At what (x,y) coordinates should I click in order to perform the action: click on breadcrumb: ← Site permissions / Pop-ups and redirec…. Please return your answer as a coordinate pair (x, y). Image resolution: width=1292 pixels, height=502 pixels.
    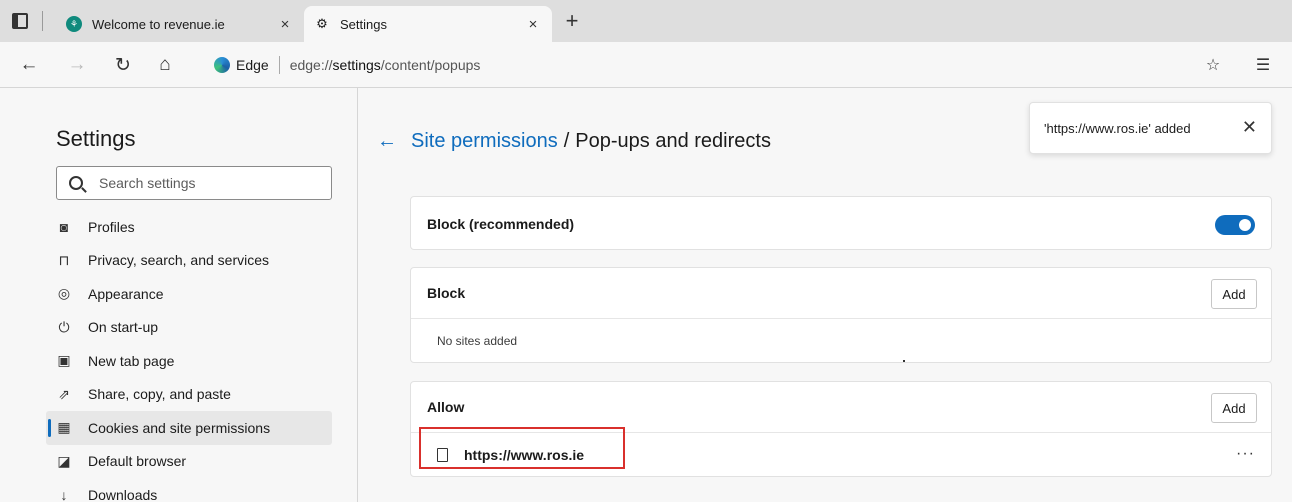
    Looking at the image, I should click on (574, 141).